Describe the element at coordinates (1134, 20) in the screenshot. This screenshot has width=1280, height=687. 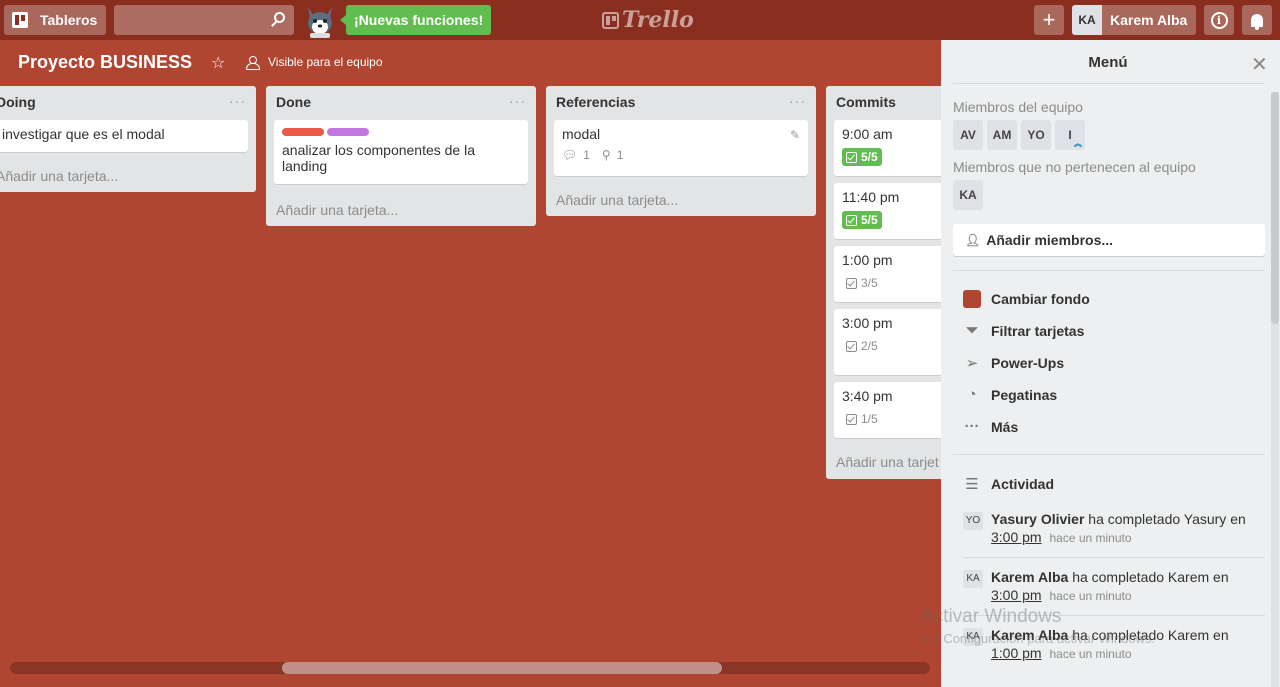
I see `user-menu-button: KA Karem Alba` at that location.